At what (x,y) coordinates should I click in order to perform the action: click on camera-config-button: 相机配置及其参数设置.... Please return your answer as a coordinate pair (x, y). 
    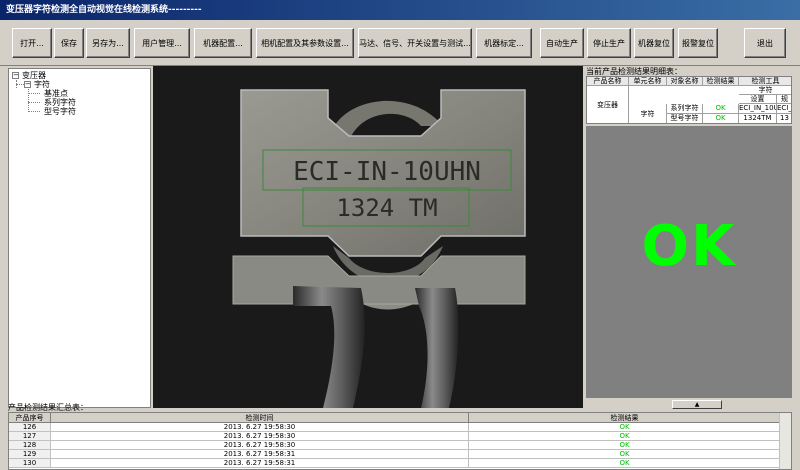
    Looking at the image, I should click on (305, 43).